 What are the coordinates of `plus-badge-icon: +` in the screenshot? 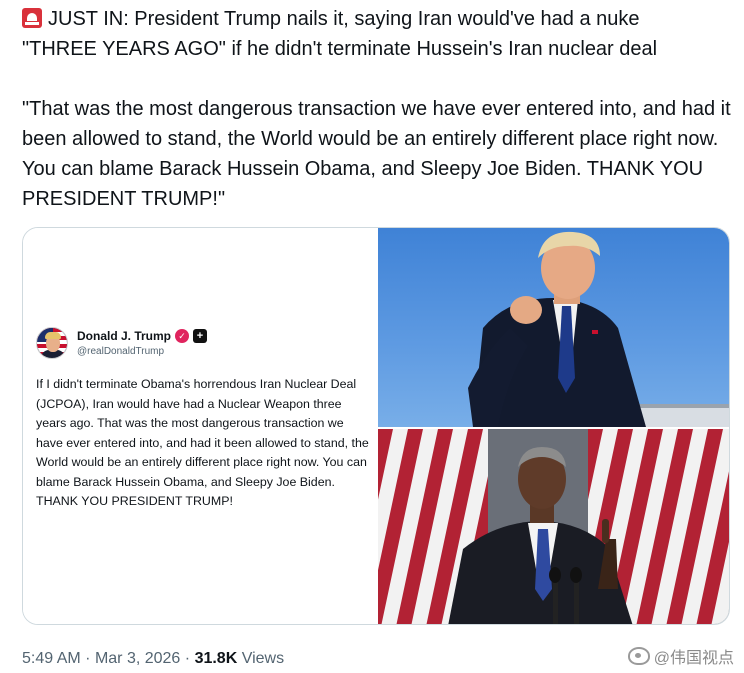 It's located at (200, 336).